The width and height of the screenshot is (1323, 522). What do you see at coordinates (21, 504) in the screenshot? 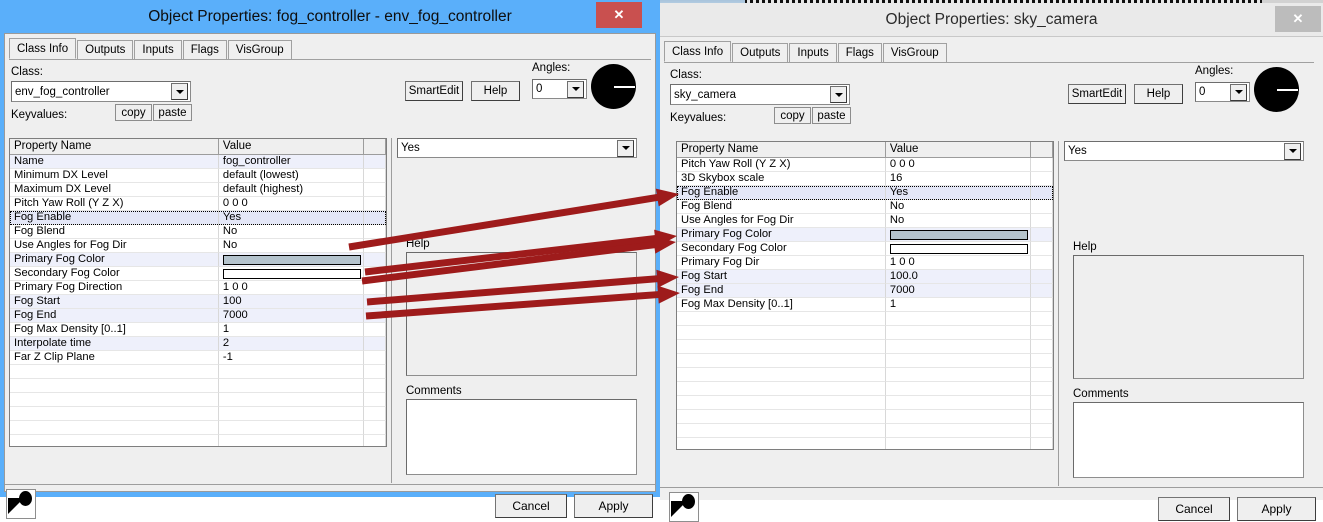
I see `pin-button-left` at bounding box center [21, 504].